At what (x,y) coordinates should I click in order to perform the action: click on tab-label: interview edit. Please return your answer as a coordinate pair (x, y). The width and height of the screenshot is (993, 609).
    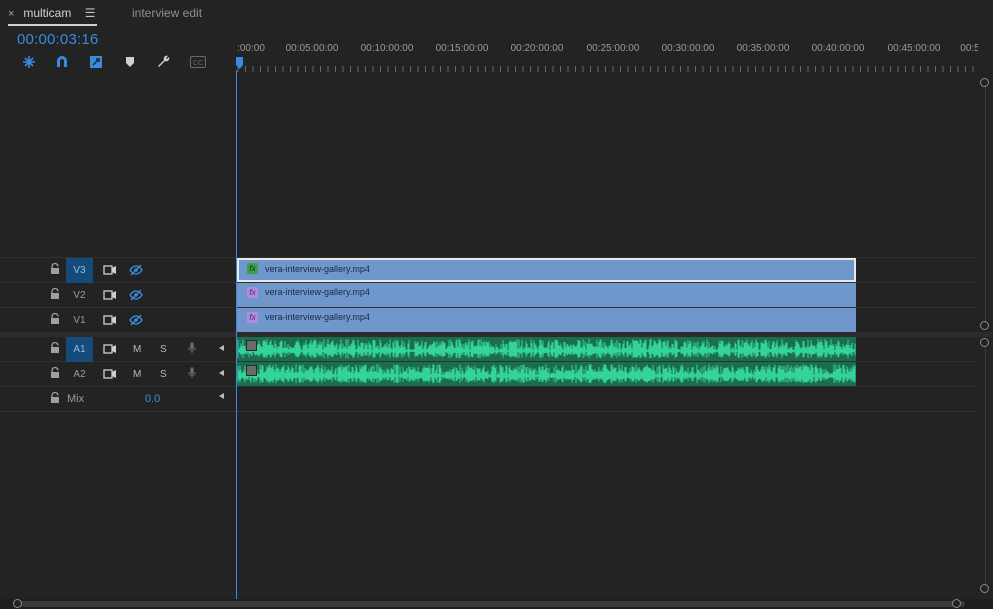
    Looking at the image, I should click on (167, 13).